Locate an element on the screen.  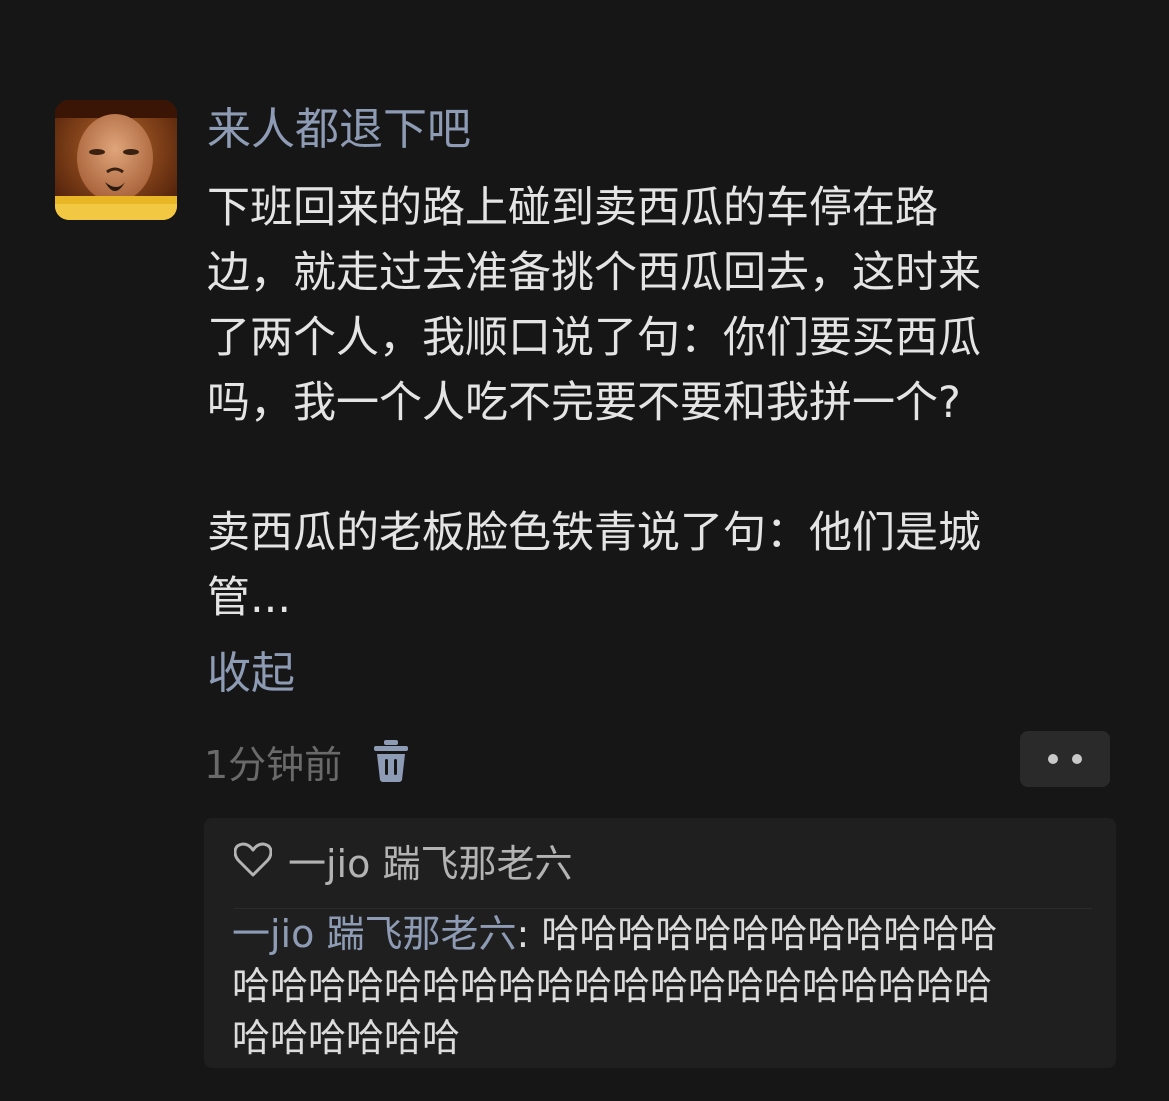
likes-row: 一jio 踹飞那老六 is located at coordinates (403, 860).